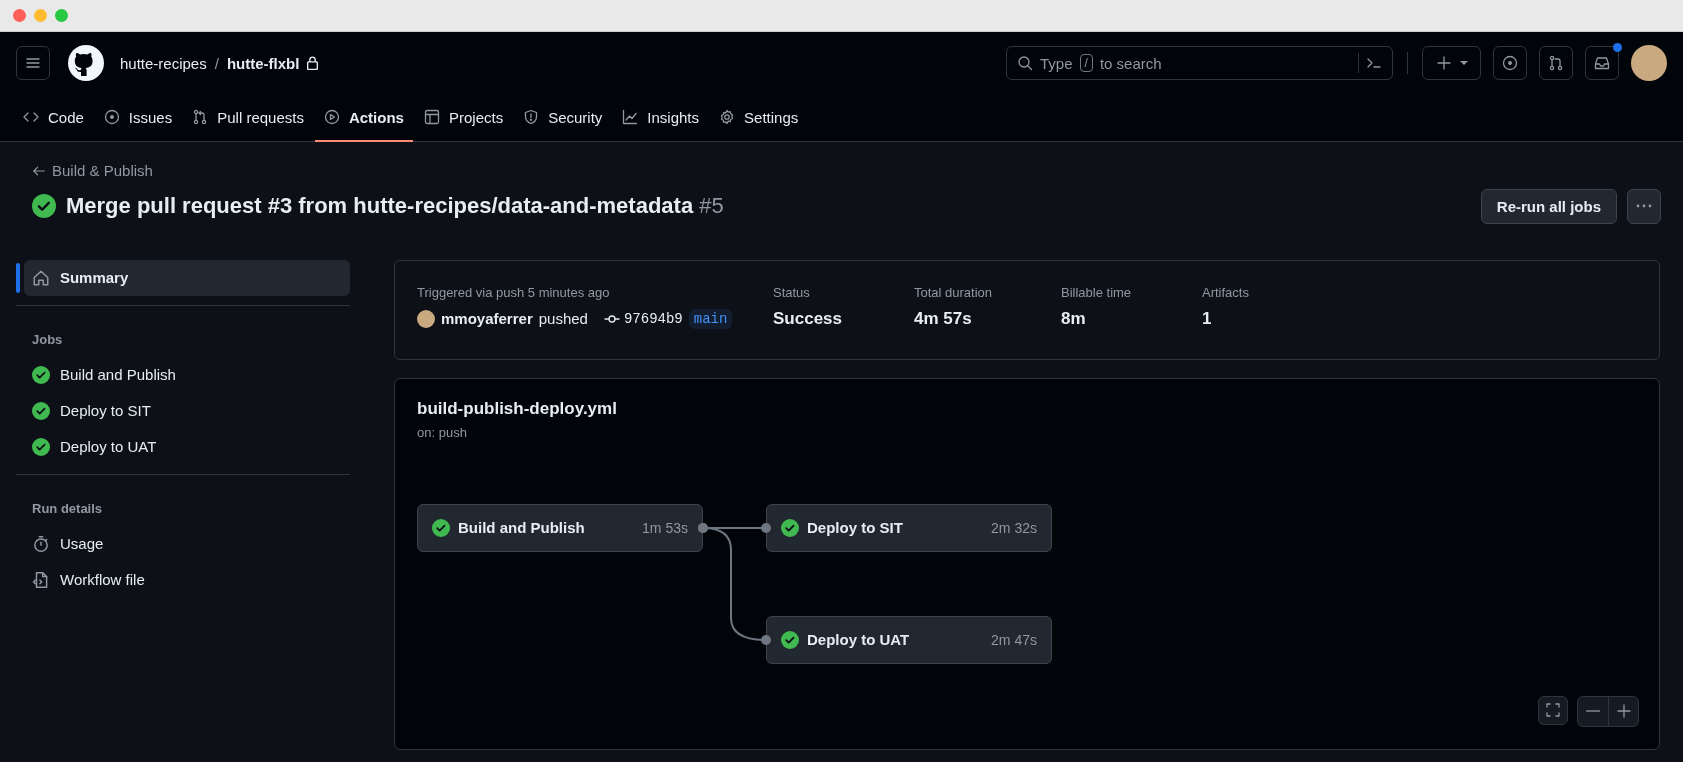  I want to click on job-name: Deploy to SIT, so click(855, 527).